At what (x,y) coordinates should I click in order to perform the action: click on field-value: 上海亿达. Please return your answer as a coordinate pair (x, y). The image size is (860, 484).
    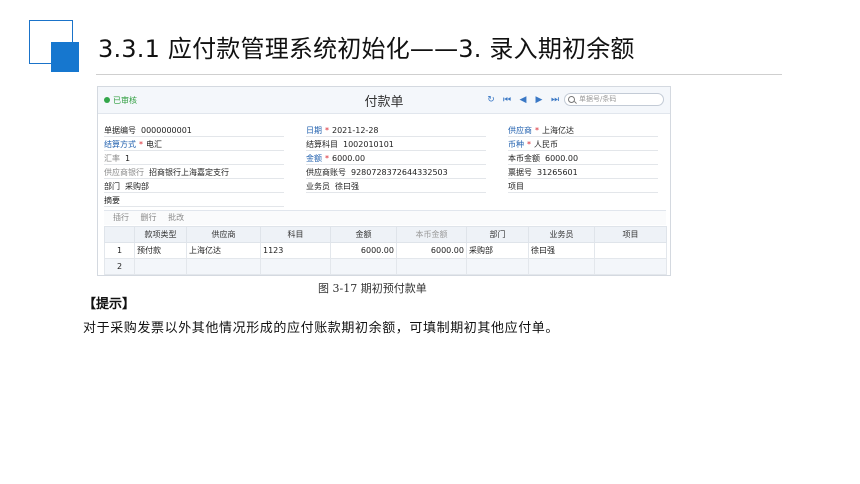
    Looking at the image, I should click on (558, 130).